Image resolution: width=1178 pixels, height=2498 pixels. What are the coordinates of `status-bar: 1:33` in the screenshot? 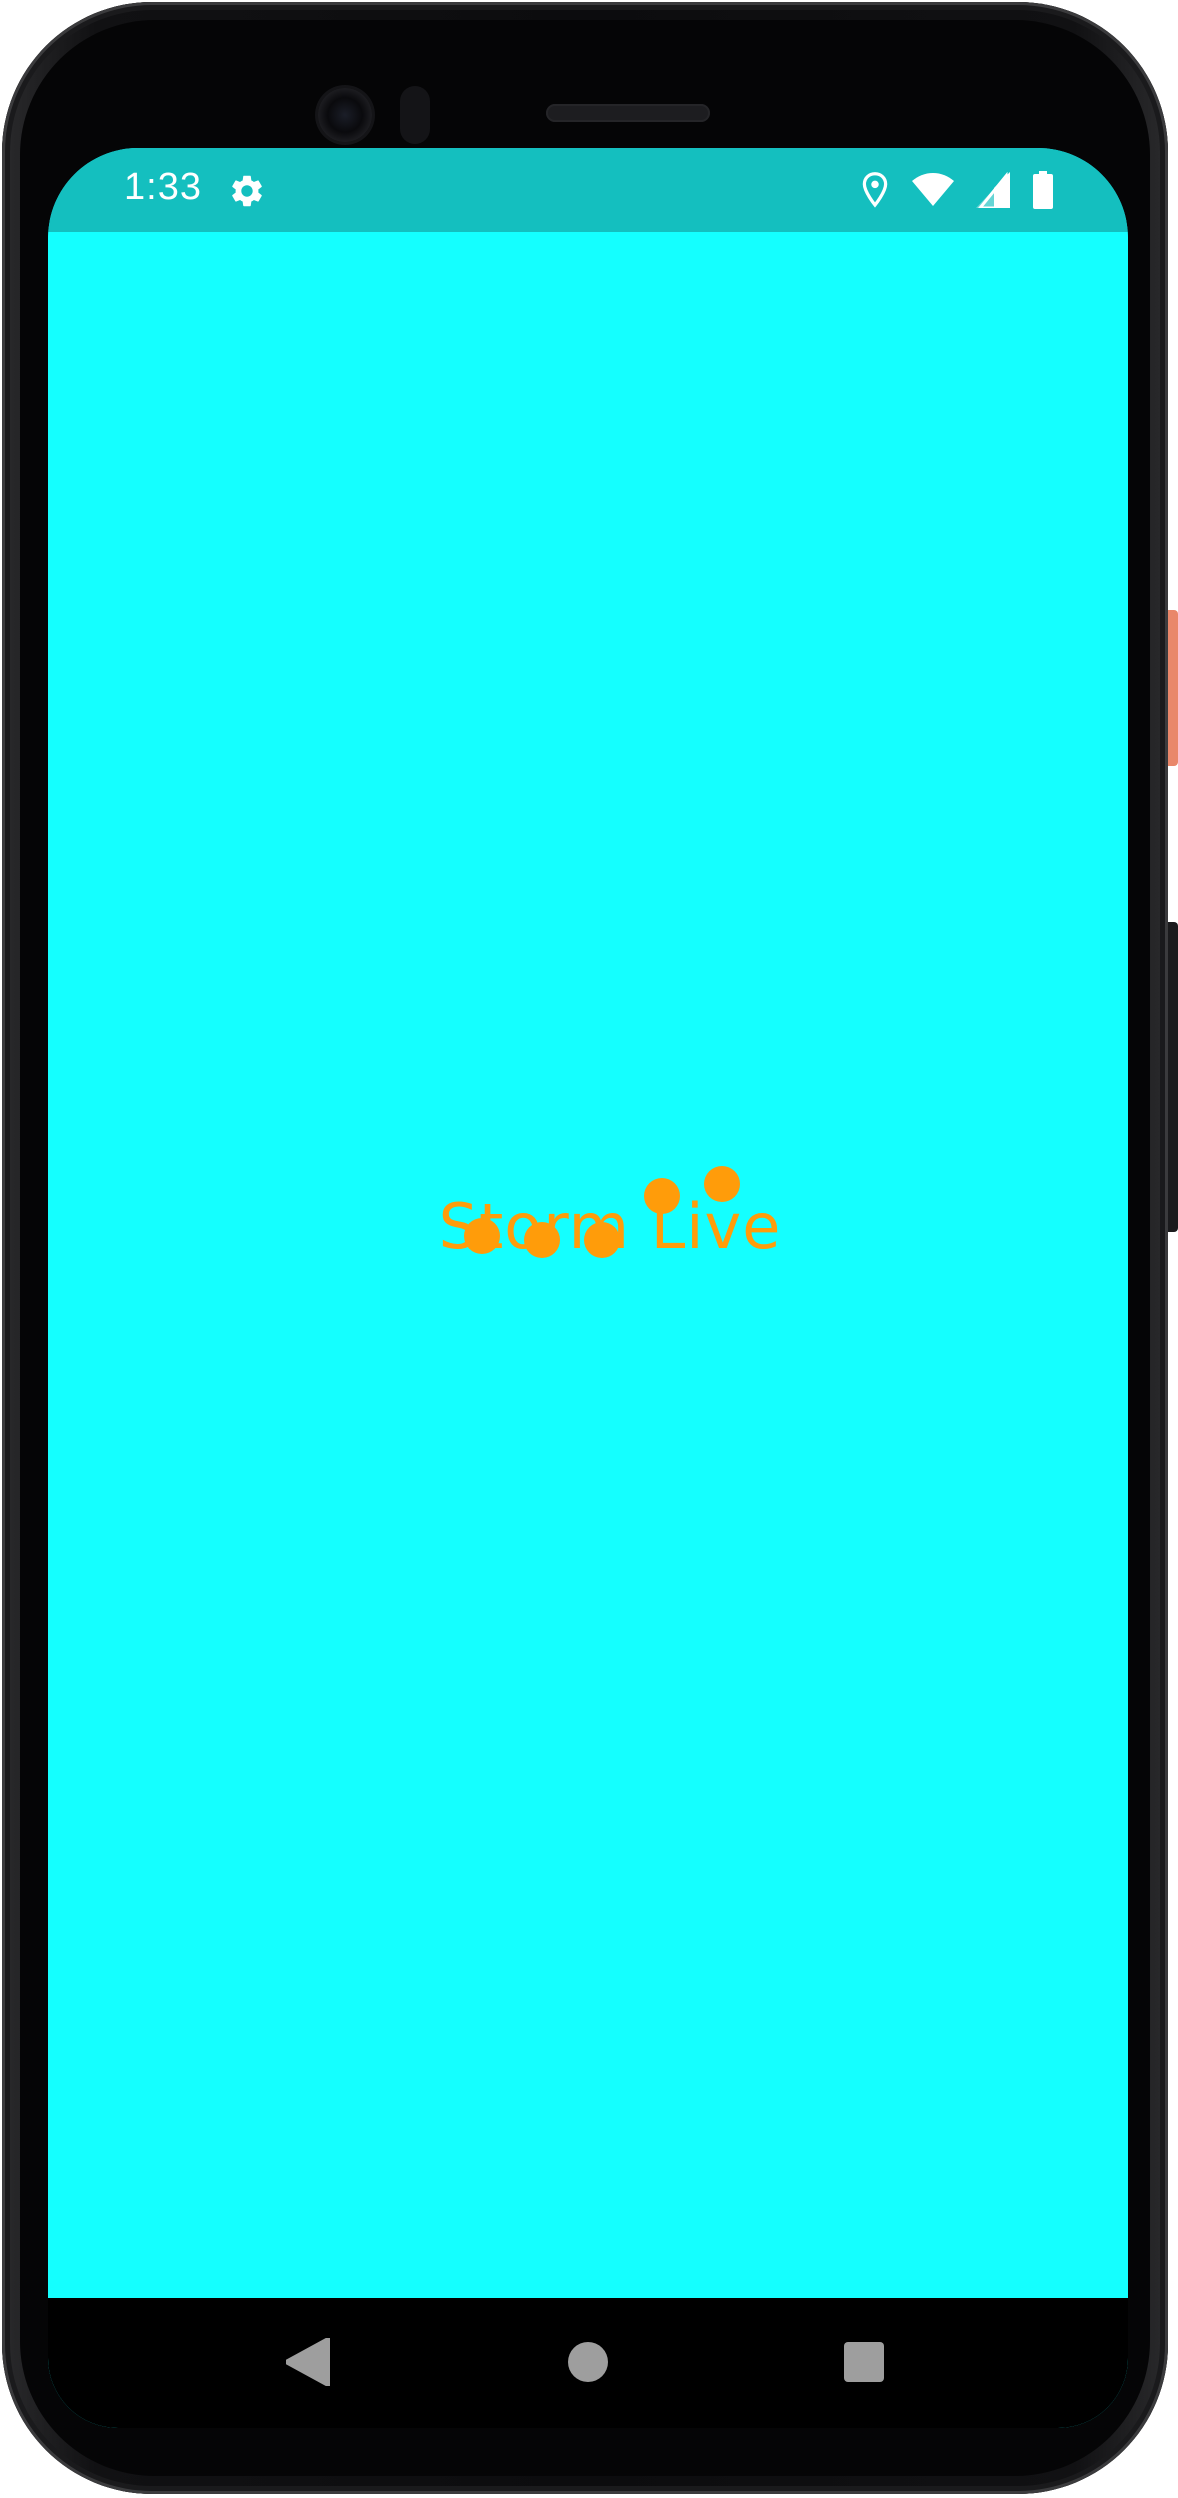 It's located at (588, 190).